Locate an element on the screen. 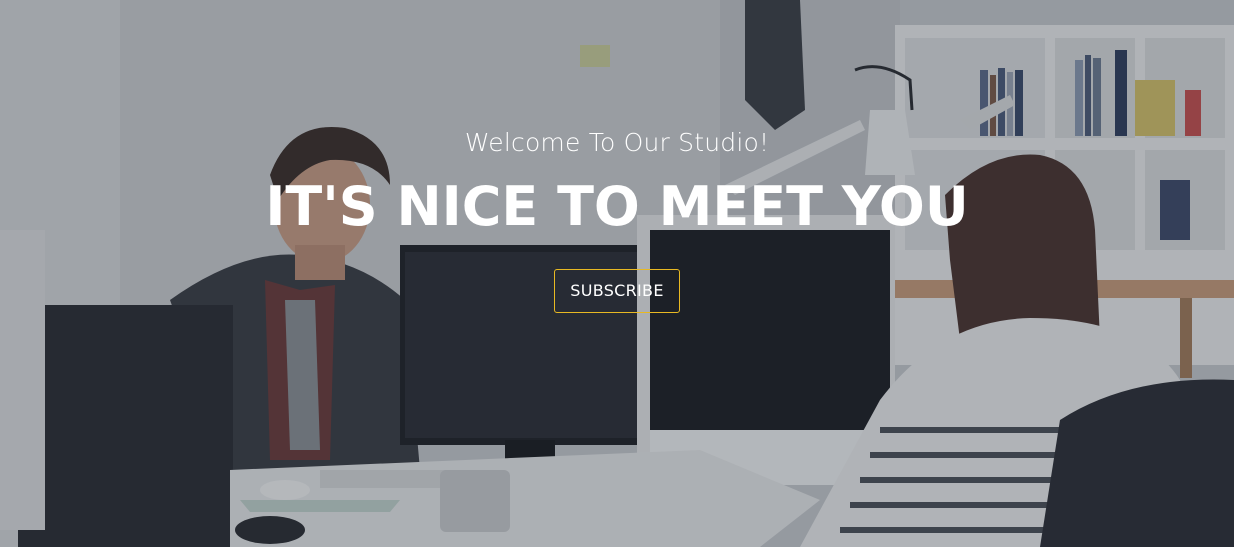  hero-cta-container: SUBSCRIBE is located at coordinates (617, 291).